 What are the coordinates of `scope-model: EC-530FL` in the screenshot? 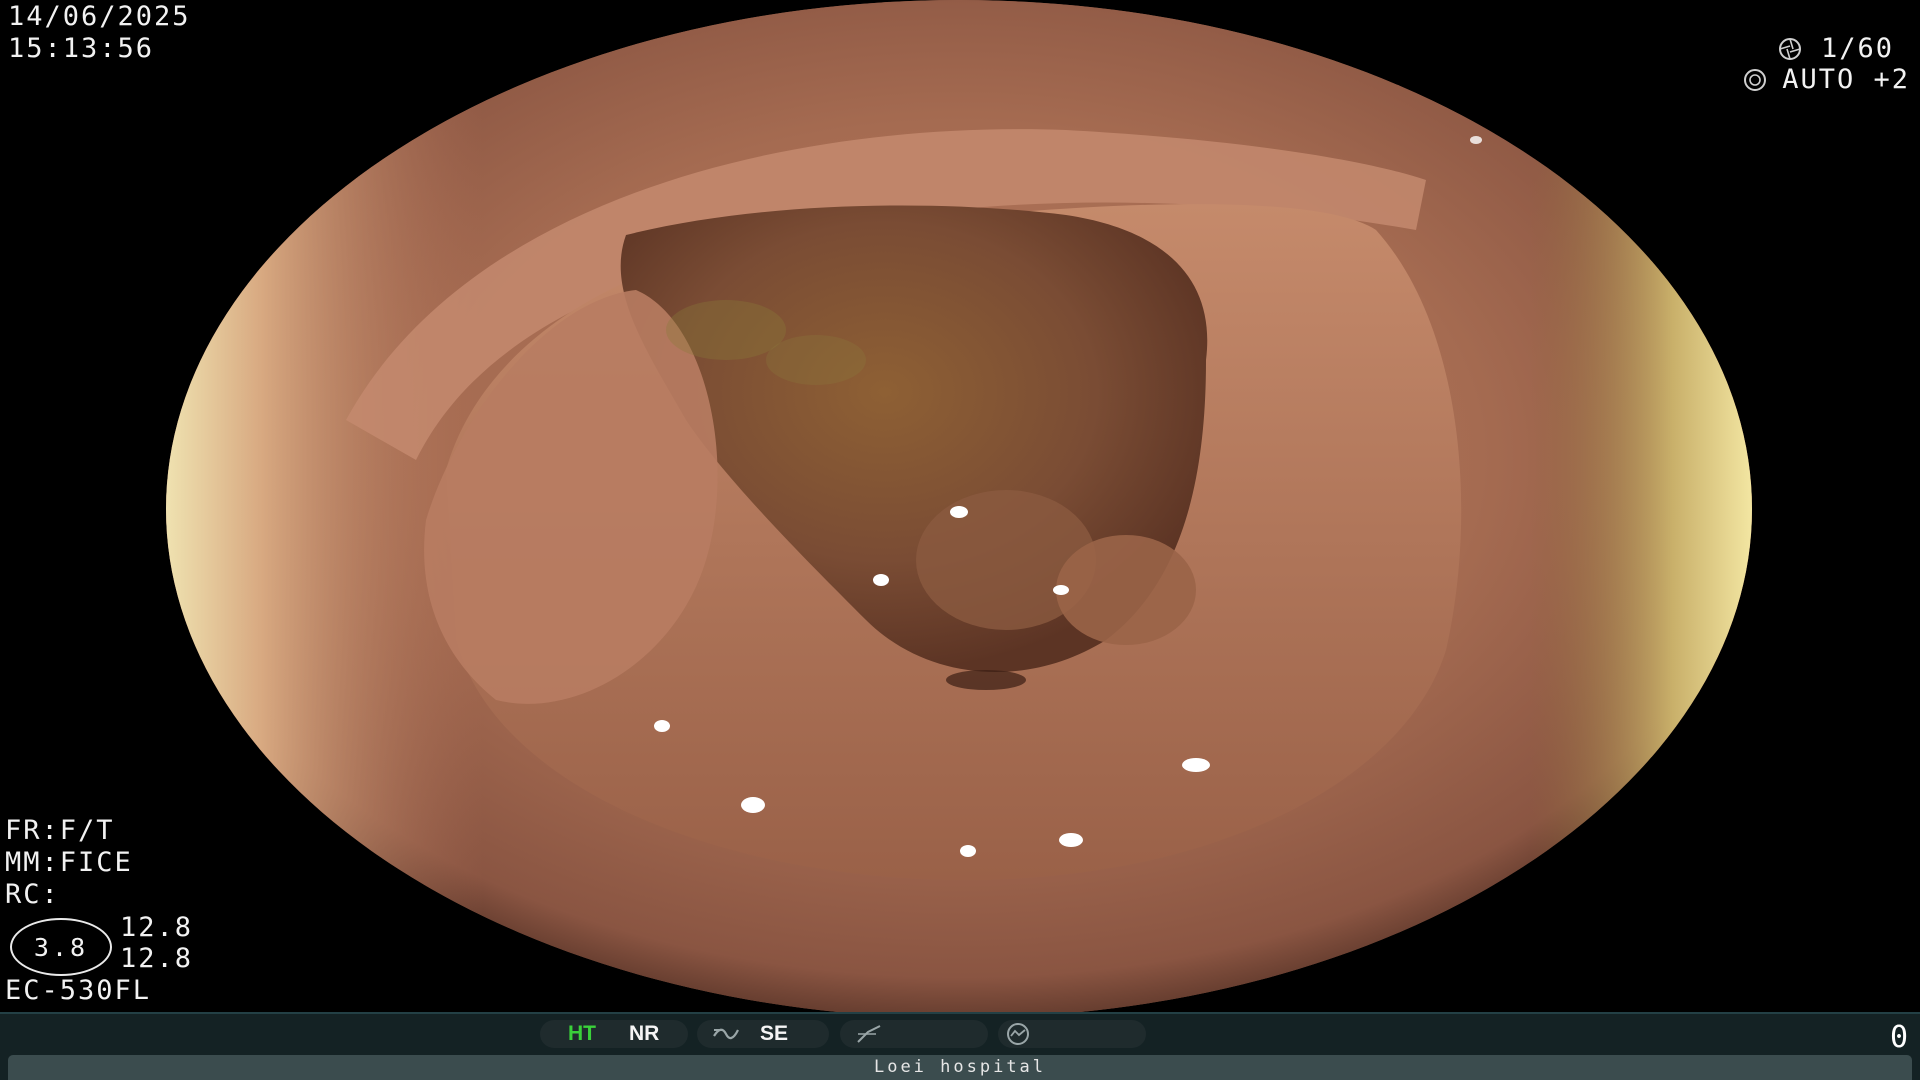 It's located at (78, 990).